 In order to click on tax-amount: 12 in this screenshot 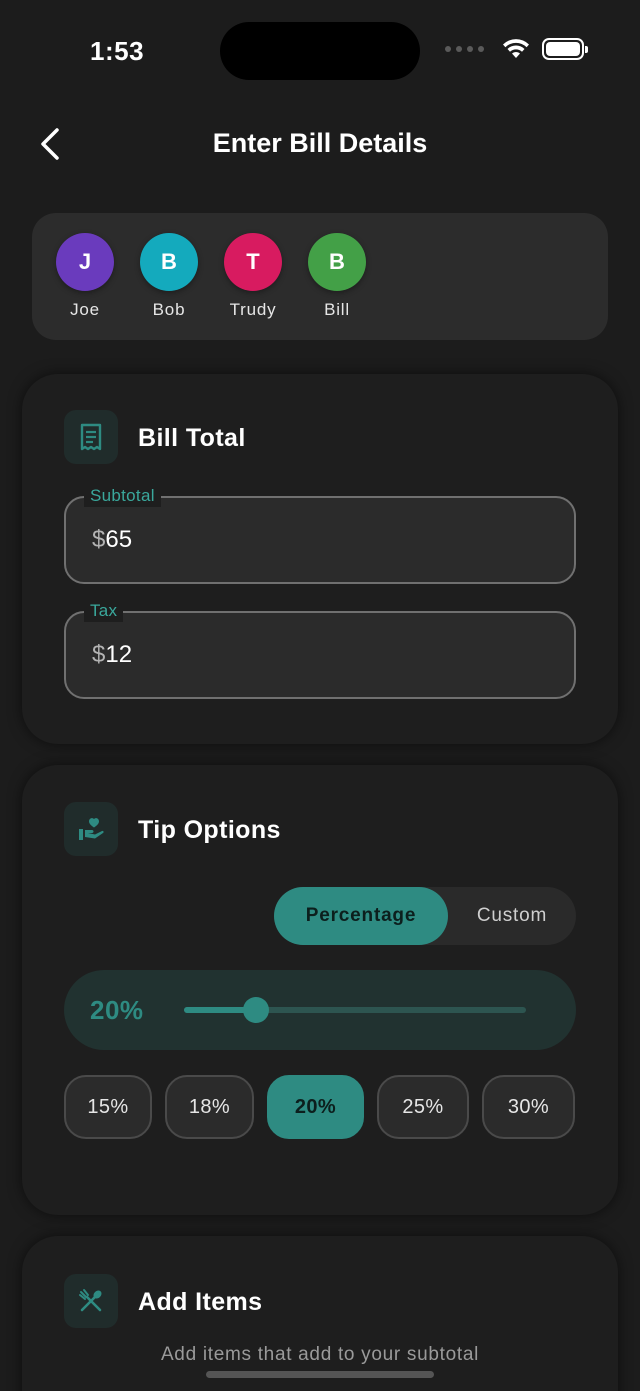, I will do `click(118, 655)`.